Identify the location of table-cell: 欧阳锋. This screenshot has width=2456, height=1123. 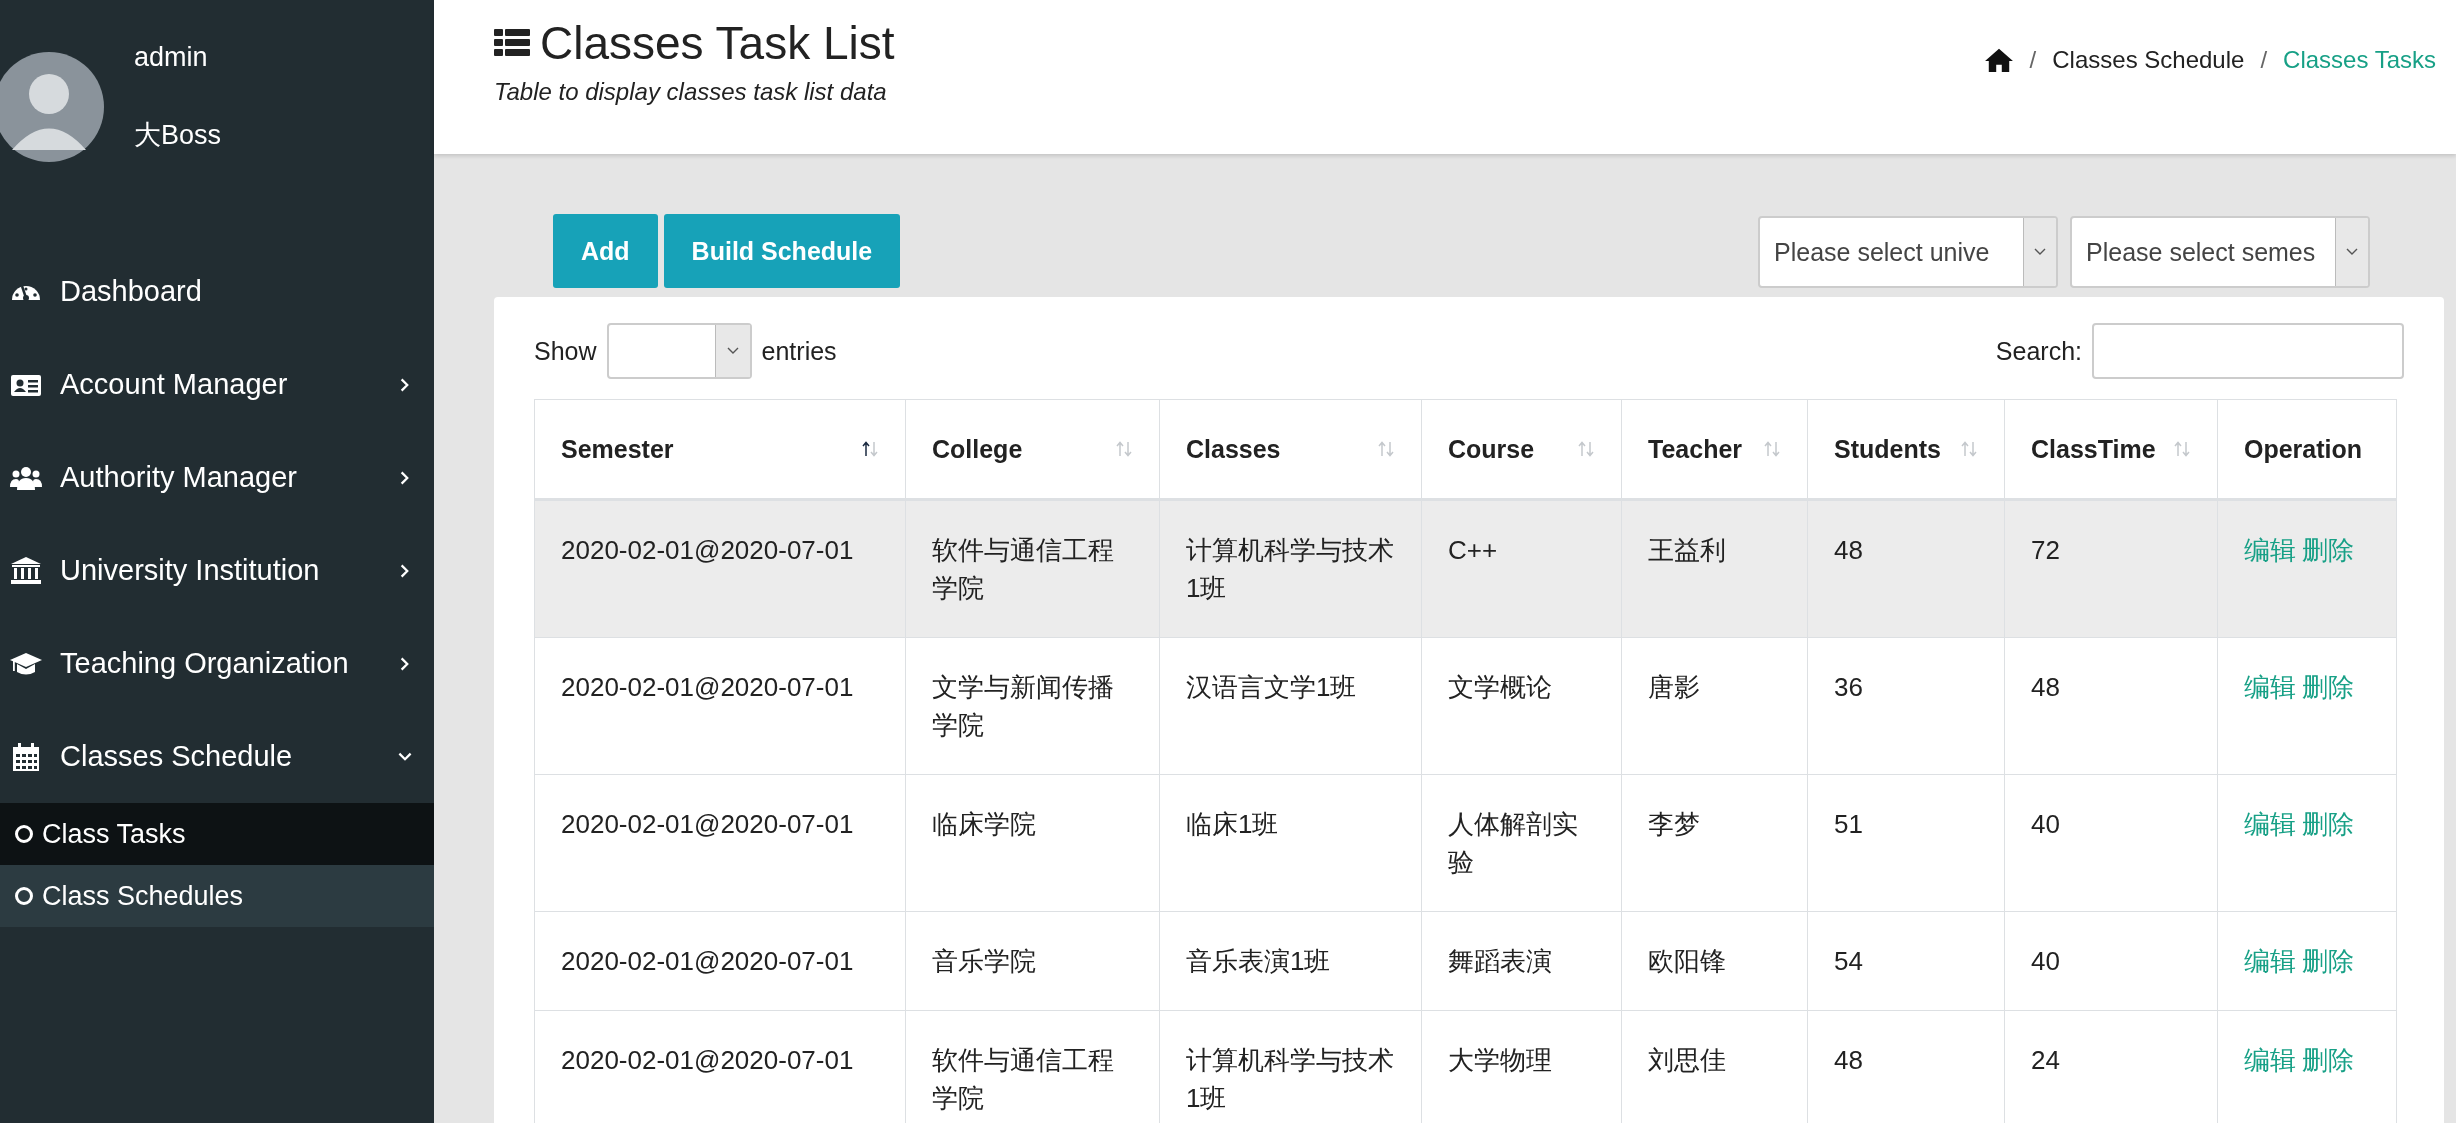
(1714, 961).